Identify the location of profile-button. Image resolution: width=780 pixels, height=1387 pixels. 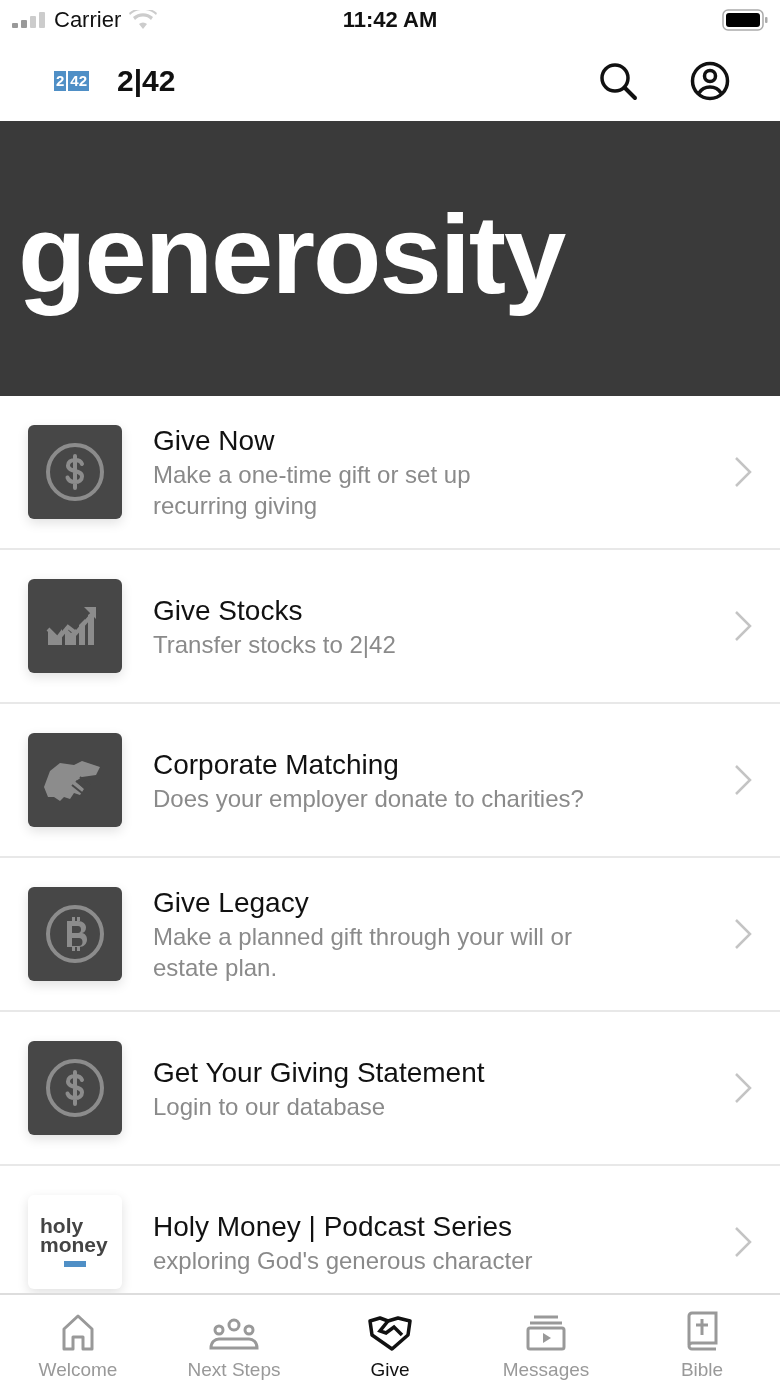
(710, 80).